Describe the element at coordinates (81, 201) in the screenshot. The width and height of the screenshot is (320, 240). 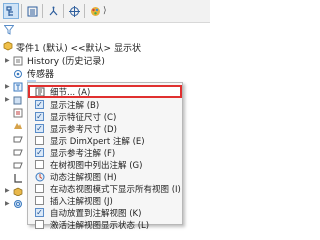
I see `menu-item-label: 插入注解视图 (J)` at that location.